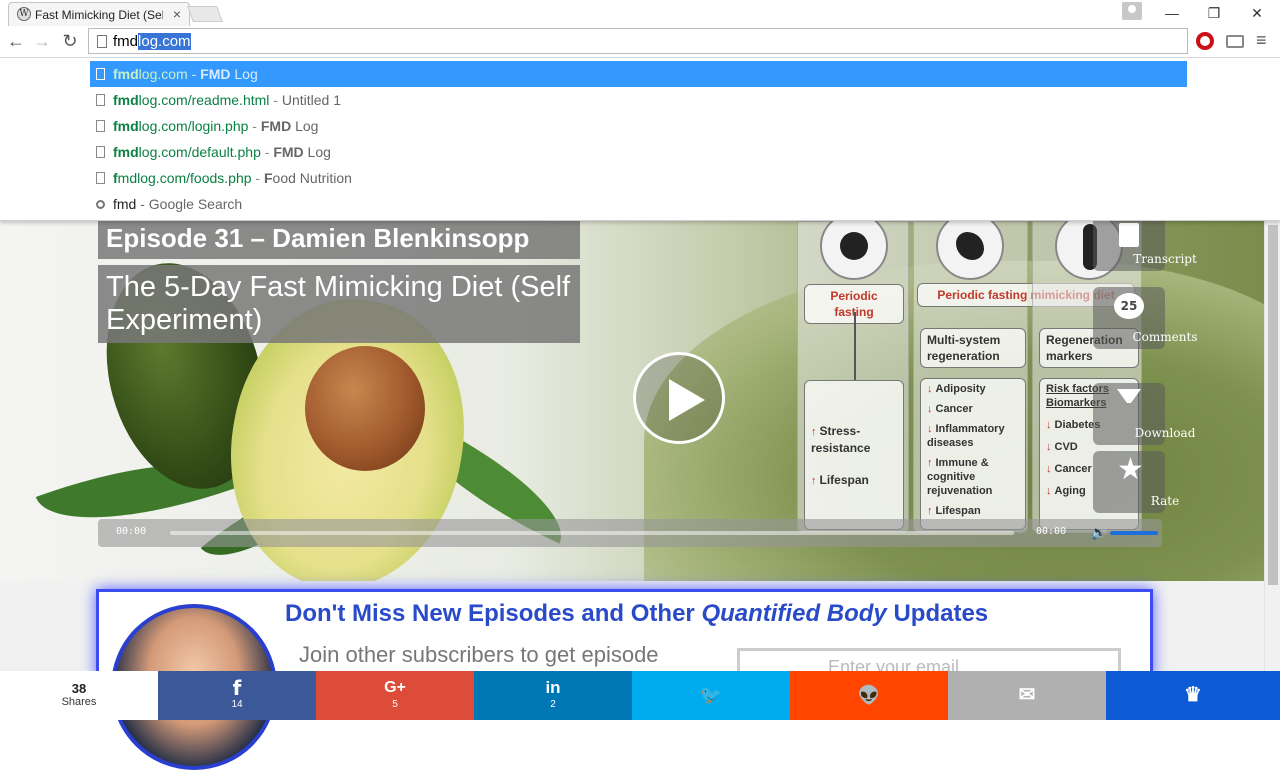 Image resolution: width=1280 pixels, height=770 pixels. I want to click on chrome-menu-icon: ≡, so click(1261, 40).